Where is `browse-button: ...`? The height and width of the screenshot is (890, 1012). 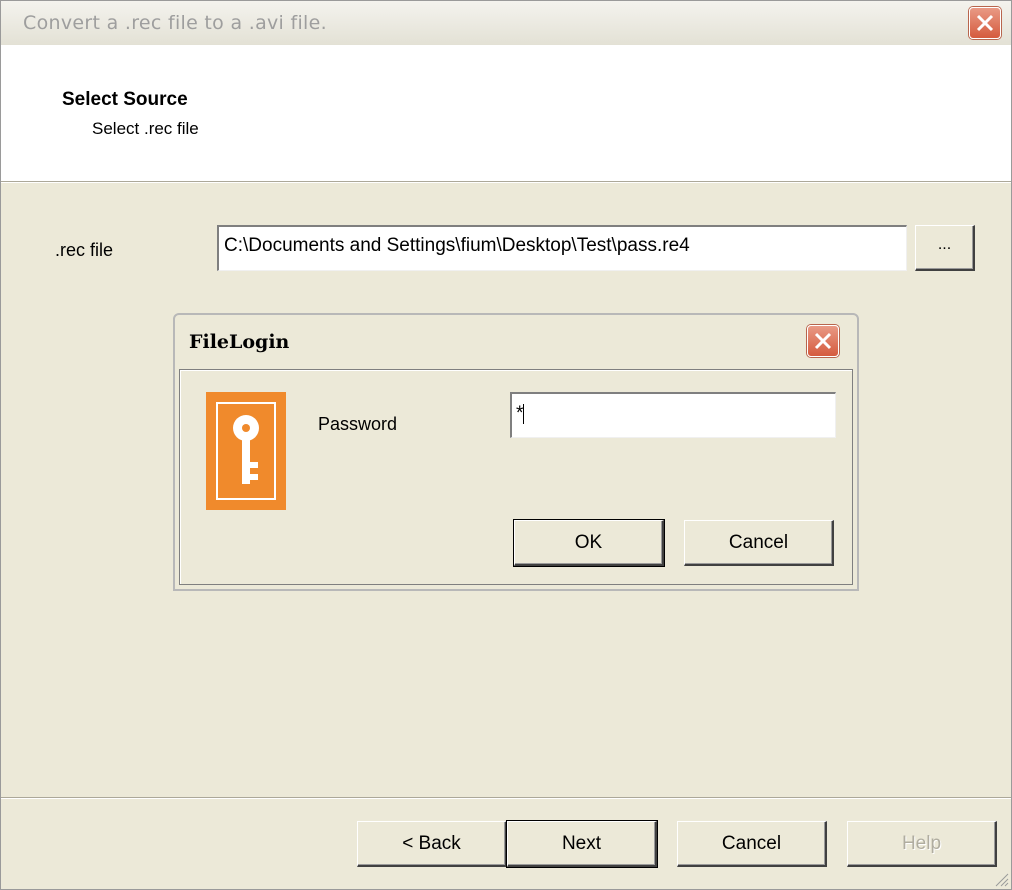
browse-button: ... is located at coordinates (945, 248).